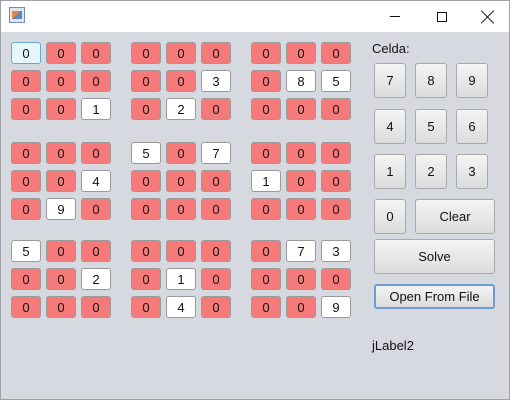 The image size is (512, 402). I want to click on cell-r4-c1: 0, so click(26, 153).